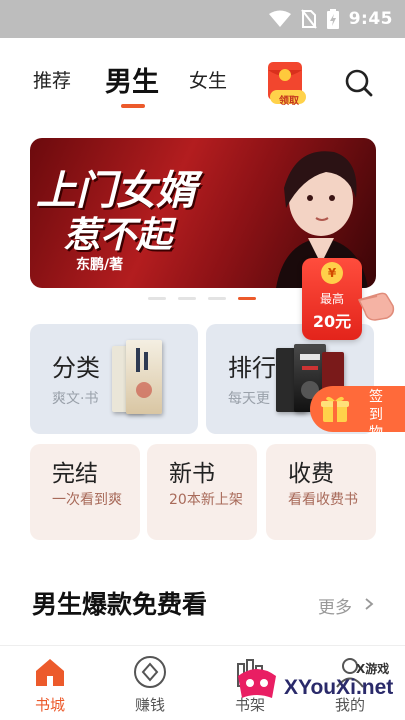  I want to click on diamond-icon, so click(150, 672).